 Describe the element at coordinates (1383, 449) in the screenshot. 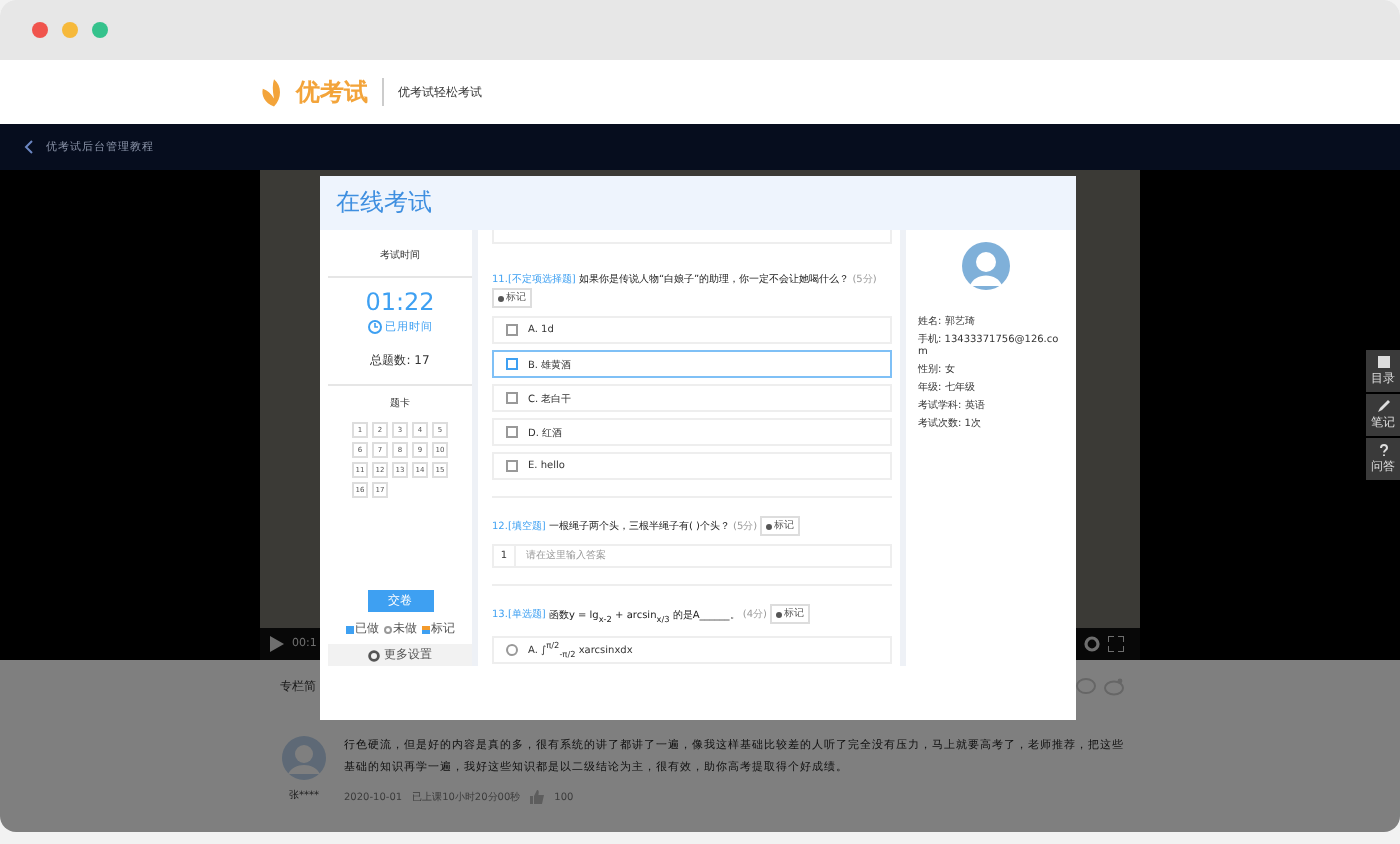

I see `question-mark-icon` at that location.